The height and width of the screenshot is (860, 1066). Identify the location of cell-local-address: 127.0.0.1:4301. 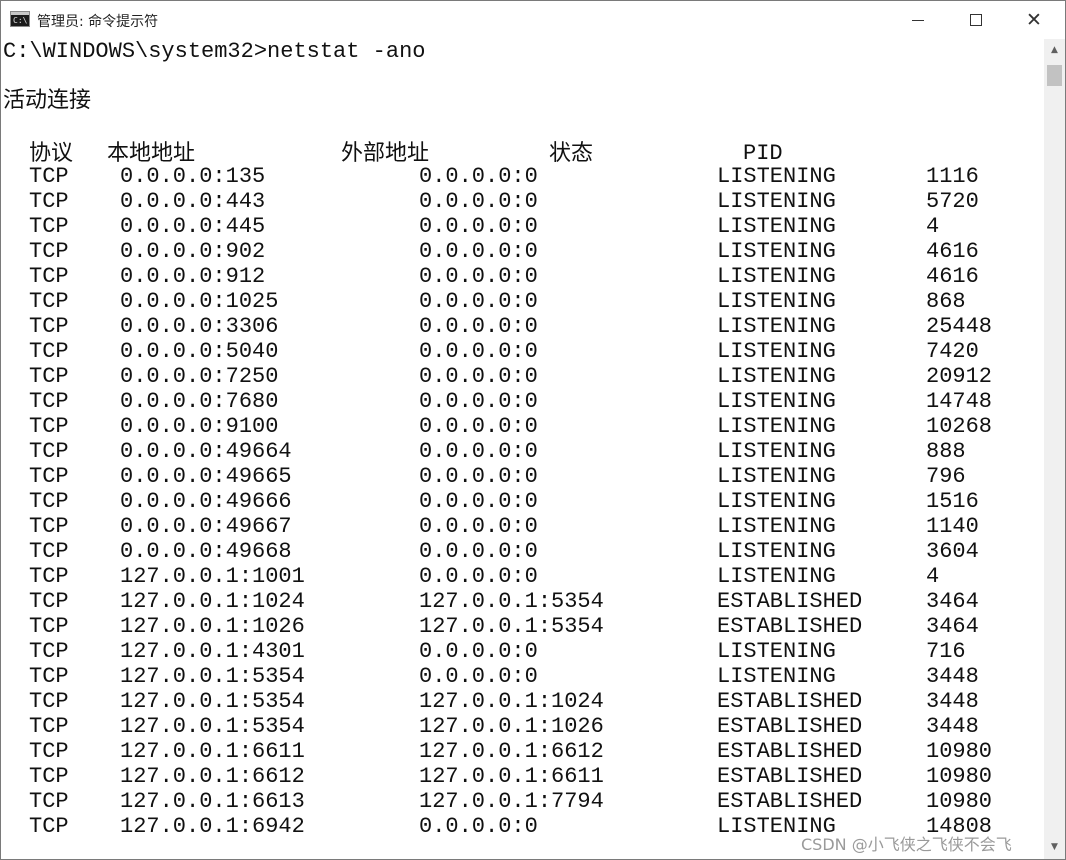
(212, 651).